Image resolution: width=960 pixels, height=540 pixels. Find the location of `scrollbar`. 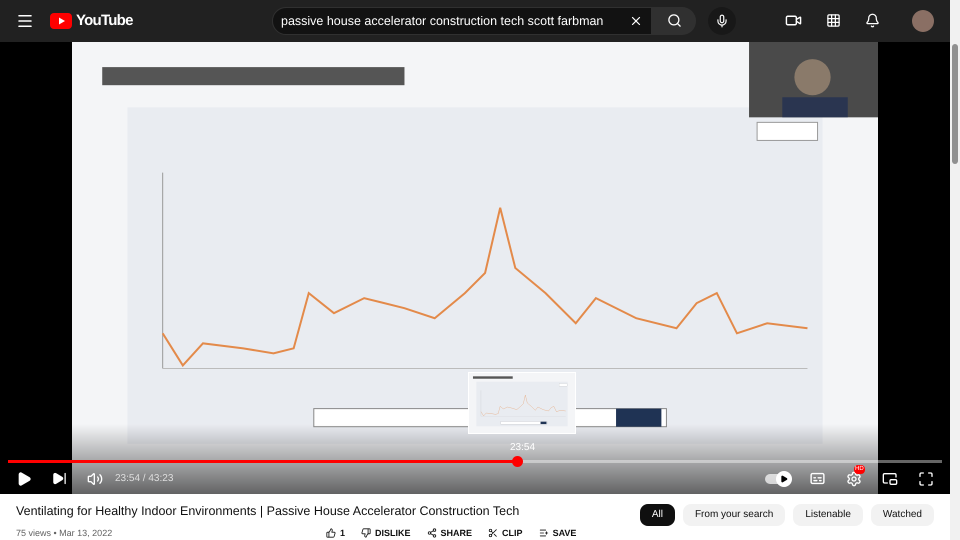

scrollbar is located at coordinates (955, 270).